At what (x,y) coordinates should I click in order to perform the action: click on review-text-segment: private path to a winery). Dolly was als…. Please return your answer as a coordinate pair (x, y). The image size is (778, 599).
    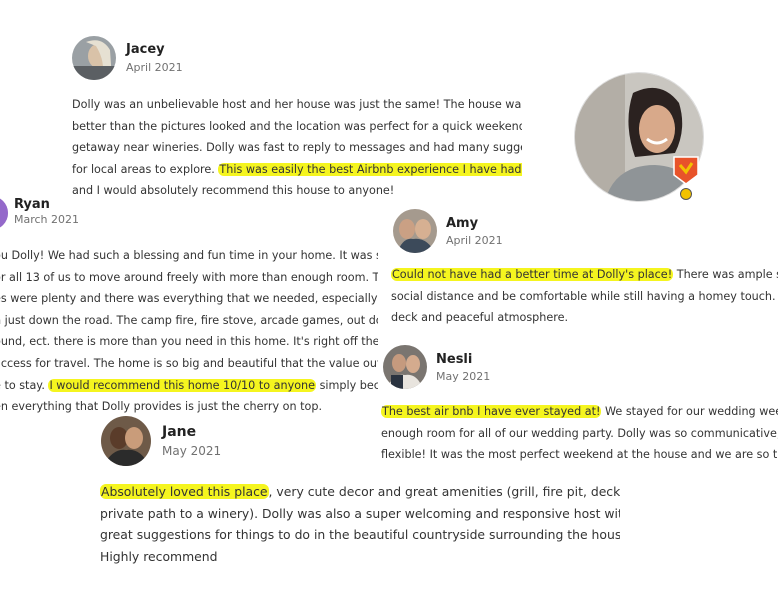
    Looking at the image, I should click on (360, 513).